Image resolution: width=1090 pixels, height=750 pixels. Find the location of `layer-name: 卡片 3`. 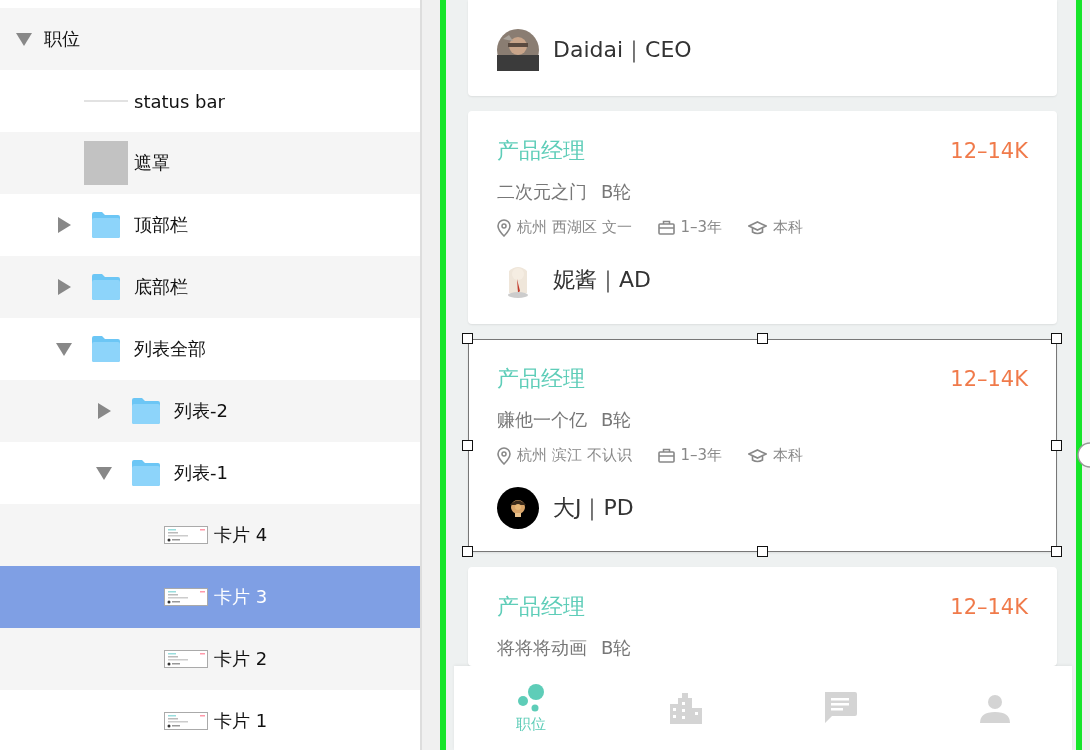

layer-name: 卡片 3 is located at coordinates (241, 597).